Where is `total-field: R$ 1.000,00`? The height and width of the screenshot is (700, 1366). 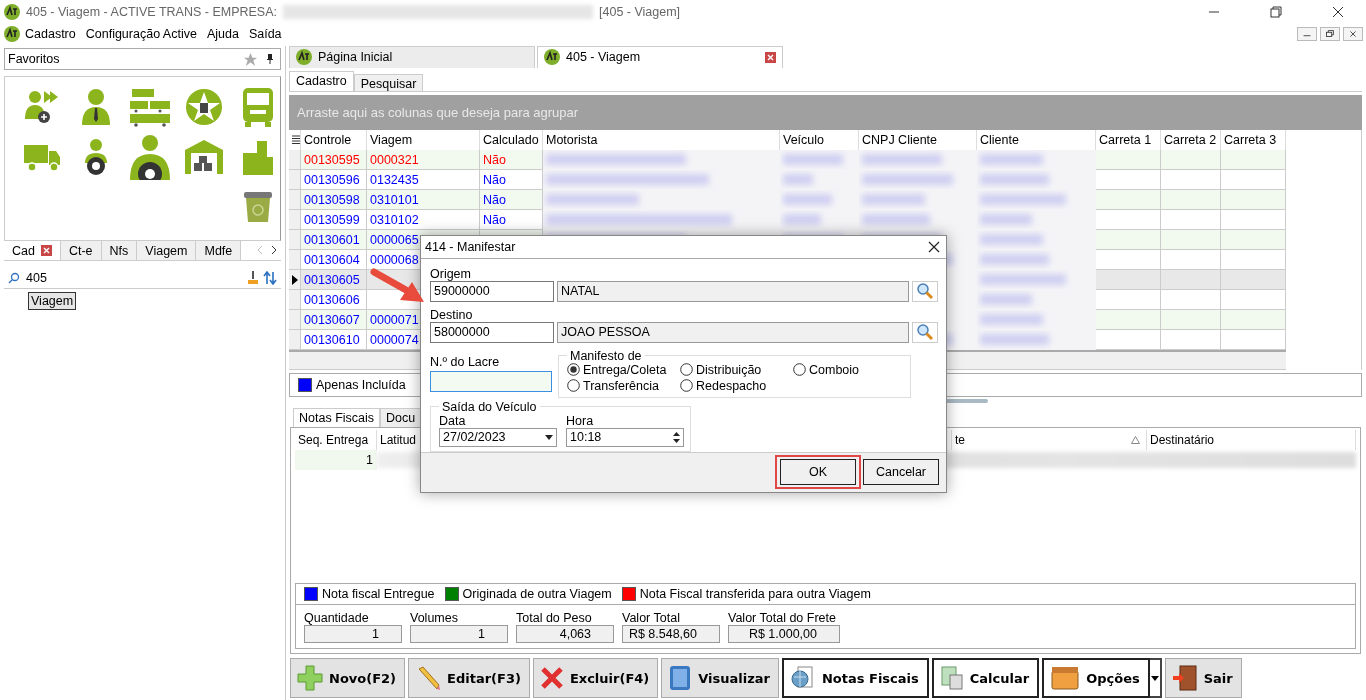 total-field: R$ 1.000,00 is located at coordinates (784, 634).